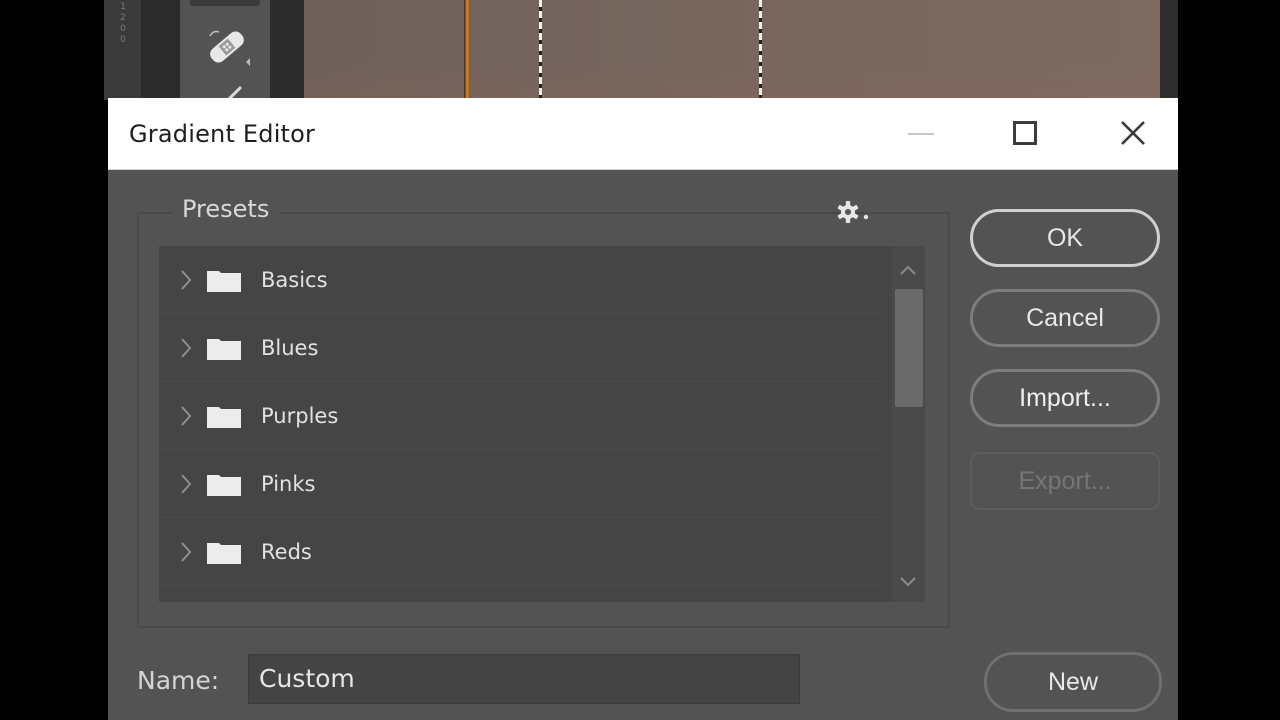 This screenshot has height=720, width=1280. Describe the element at coordinates (300, 416) in the screenshot. I see `preset-folder-label: Purples` at that location.